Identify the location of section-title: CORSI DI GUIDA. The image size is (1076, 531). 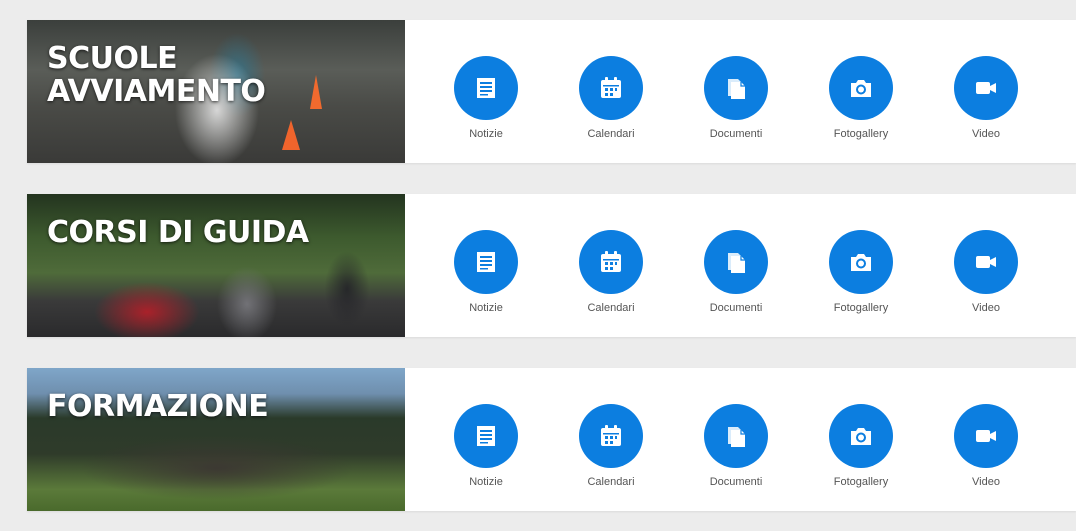
(178, 232).